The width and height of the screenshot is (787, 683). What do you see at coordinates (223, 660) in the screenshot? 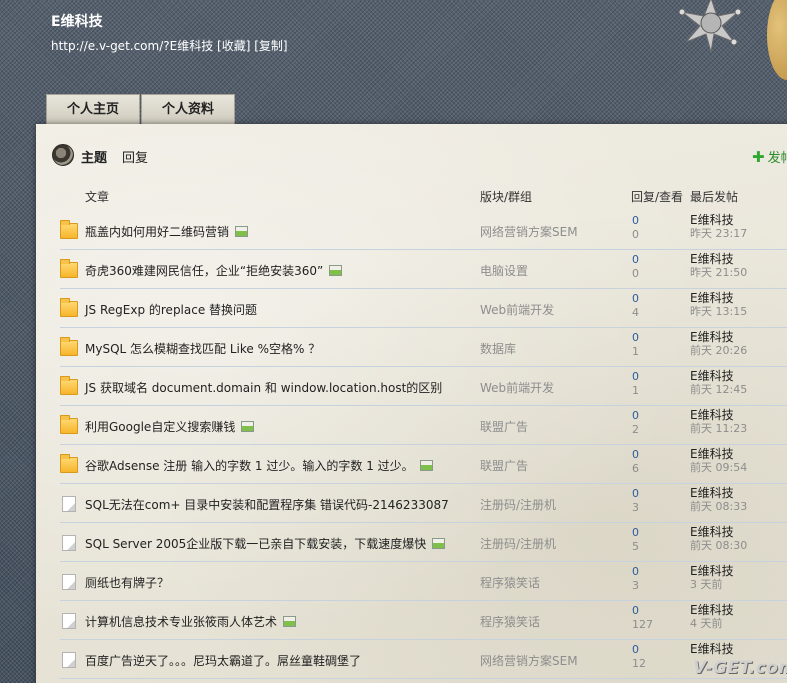
I see `thread-title: 百度广告逆天了。。。尼玛太霸道了。屌丝童鞋碉堡了` at bounding box center [223, 660].